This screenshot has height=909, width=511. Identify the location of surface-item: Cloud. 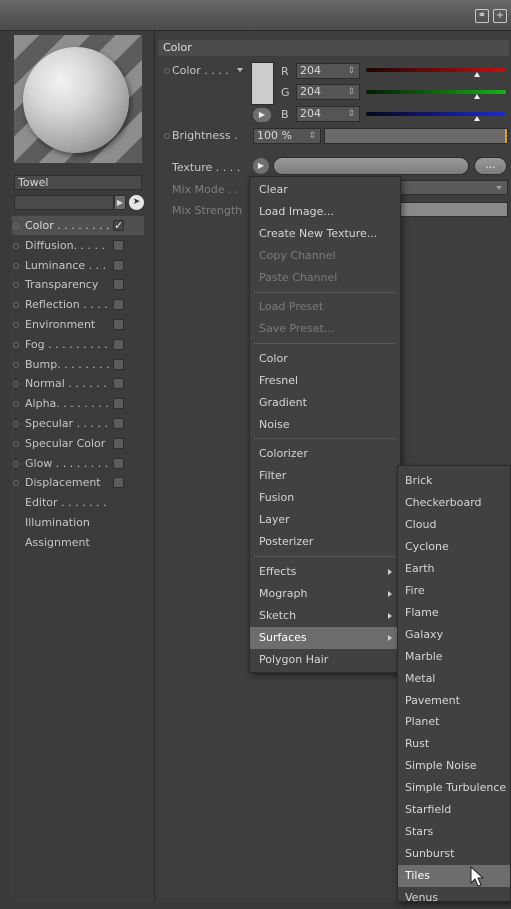
(454, 525).